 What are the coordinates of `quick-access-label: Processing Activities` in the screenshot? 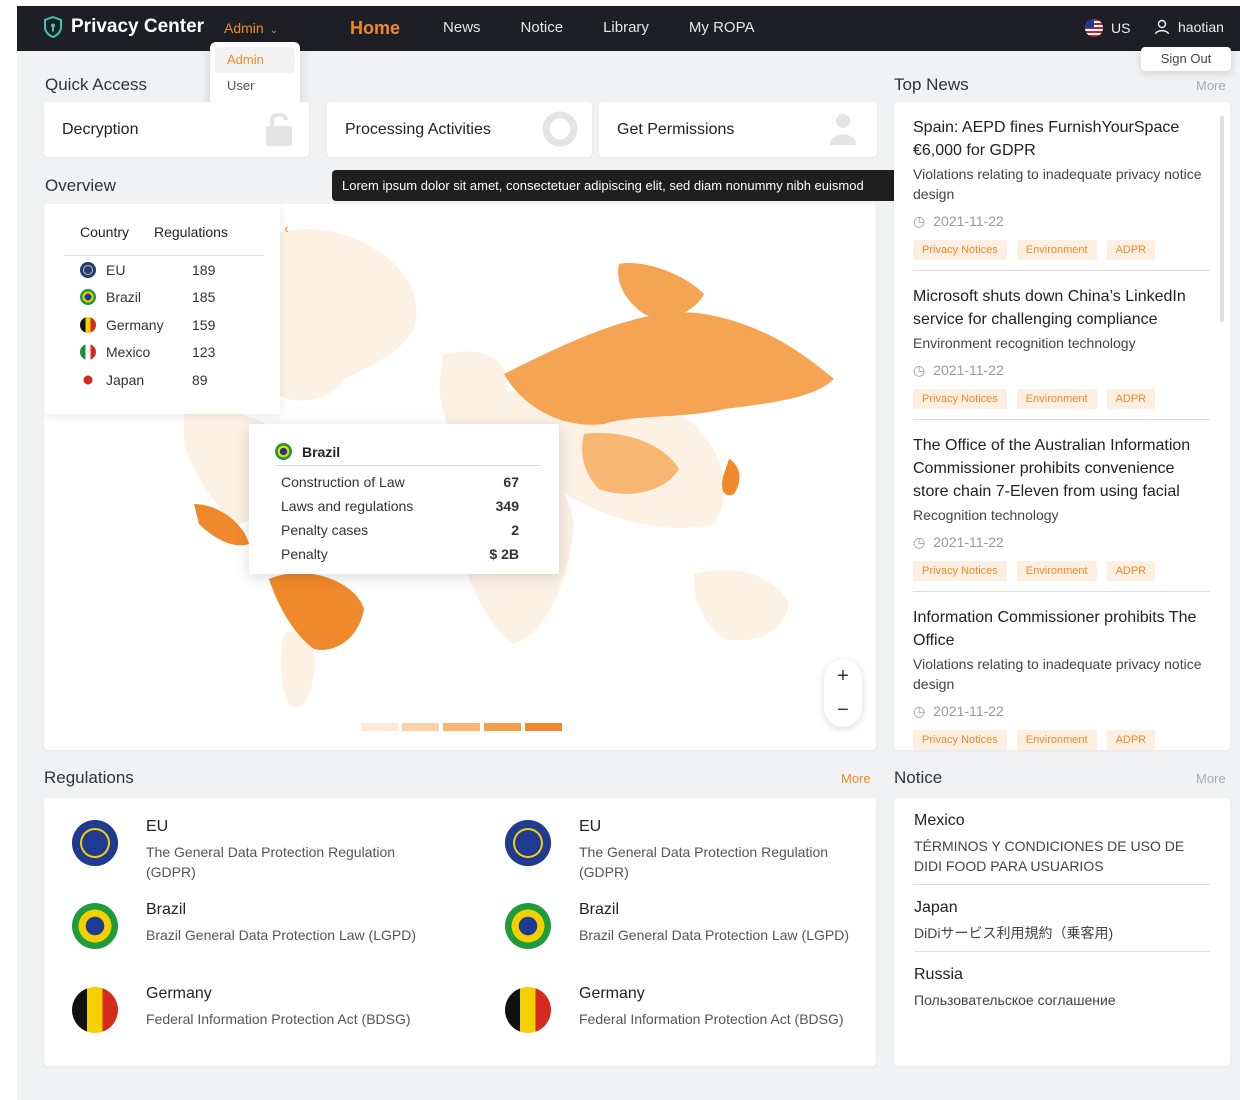 It's located at (418, 129).